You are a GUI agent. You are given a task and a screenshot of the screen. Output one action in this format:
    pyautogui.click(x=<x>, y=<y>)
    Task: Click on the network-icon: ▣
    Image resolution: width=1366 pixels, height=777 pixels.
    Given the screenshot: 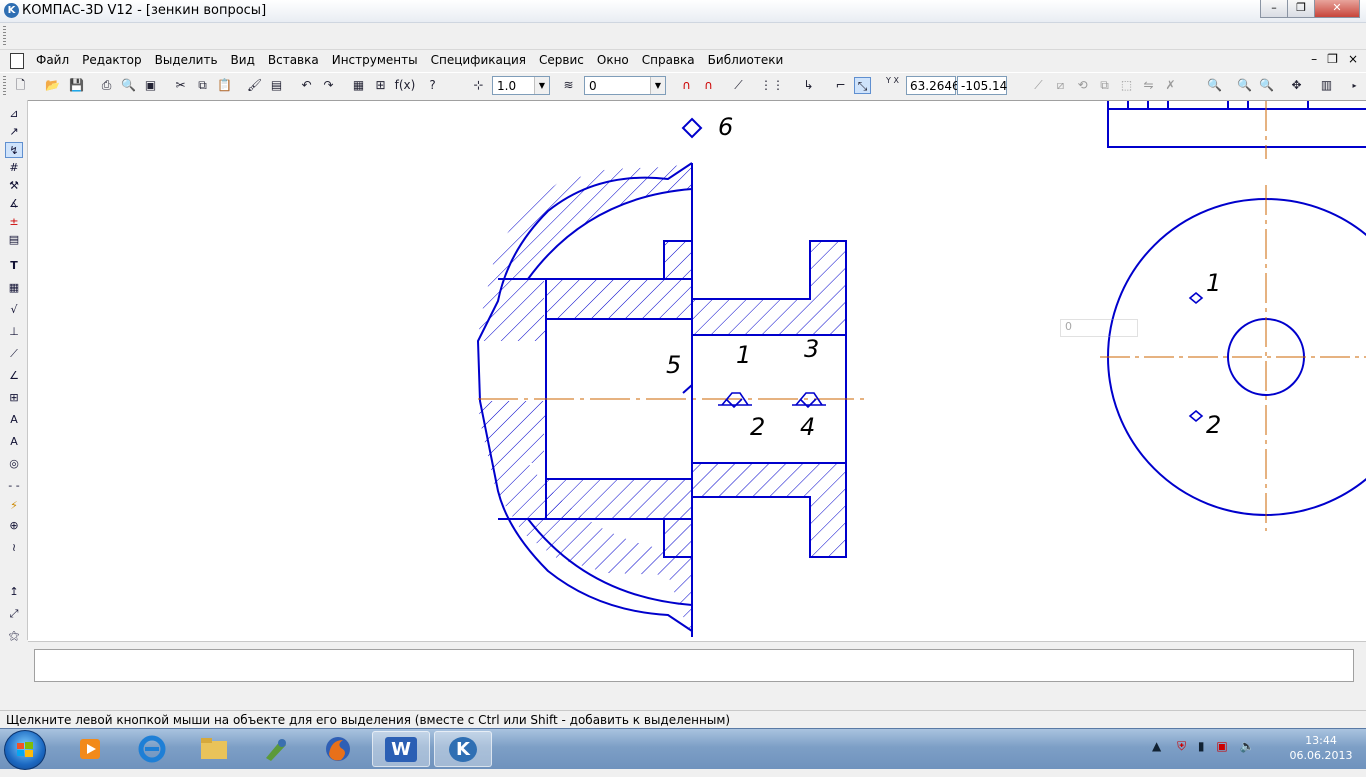 What is the action you would take?
    pyautogui.click(x=1221, y=746)
    